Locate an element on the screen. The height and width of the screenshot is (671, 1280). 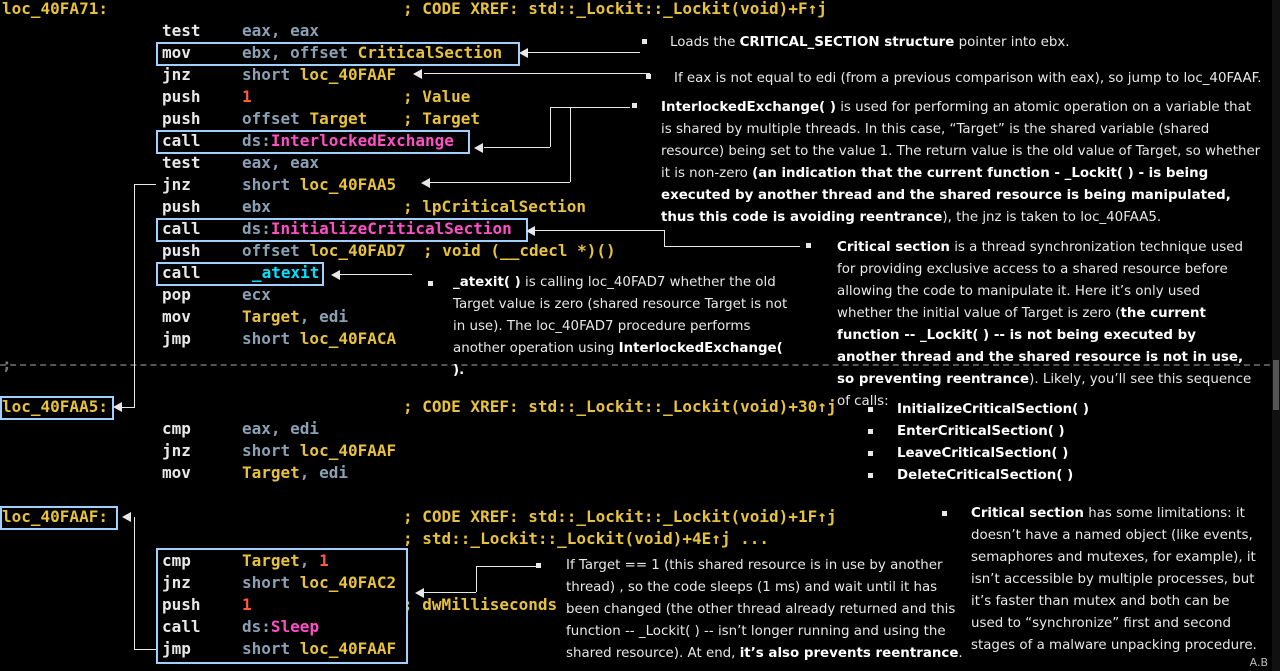
highlight-box-label-40faaf is located at coordinates (59, 518).